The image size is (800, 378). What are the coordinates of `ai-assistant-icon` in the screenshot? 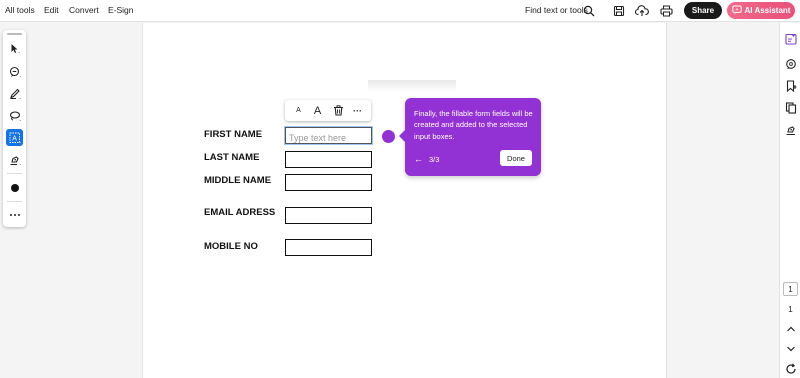 It's located at (736, 11).